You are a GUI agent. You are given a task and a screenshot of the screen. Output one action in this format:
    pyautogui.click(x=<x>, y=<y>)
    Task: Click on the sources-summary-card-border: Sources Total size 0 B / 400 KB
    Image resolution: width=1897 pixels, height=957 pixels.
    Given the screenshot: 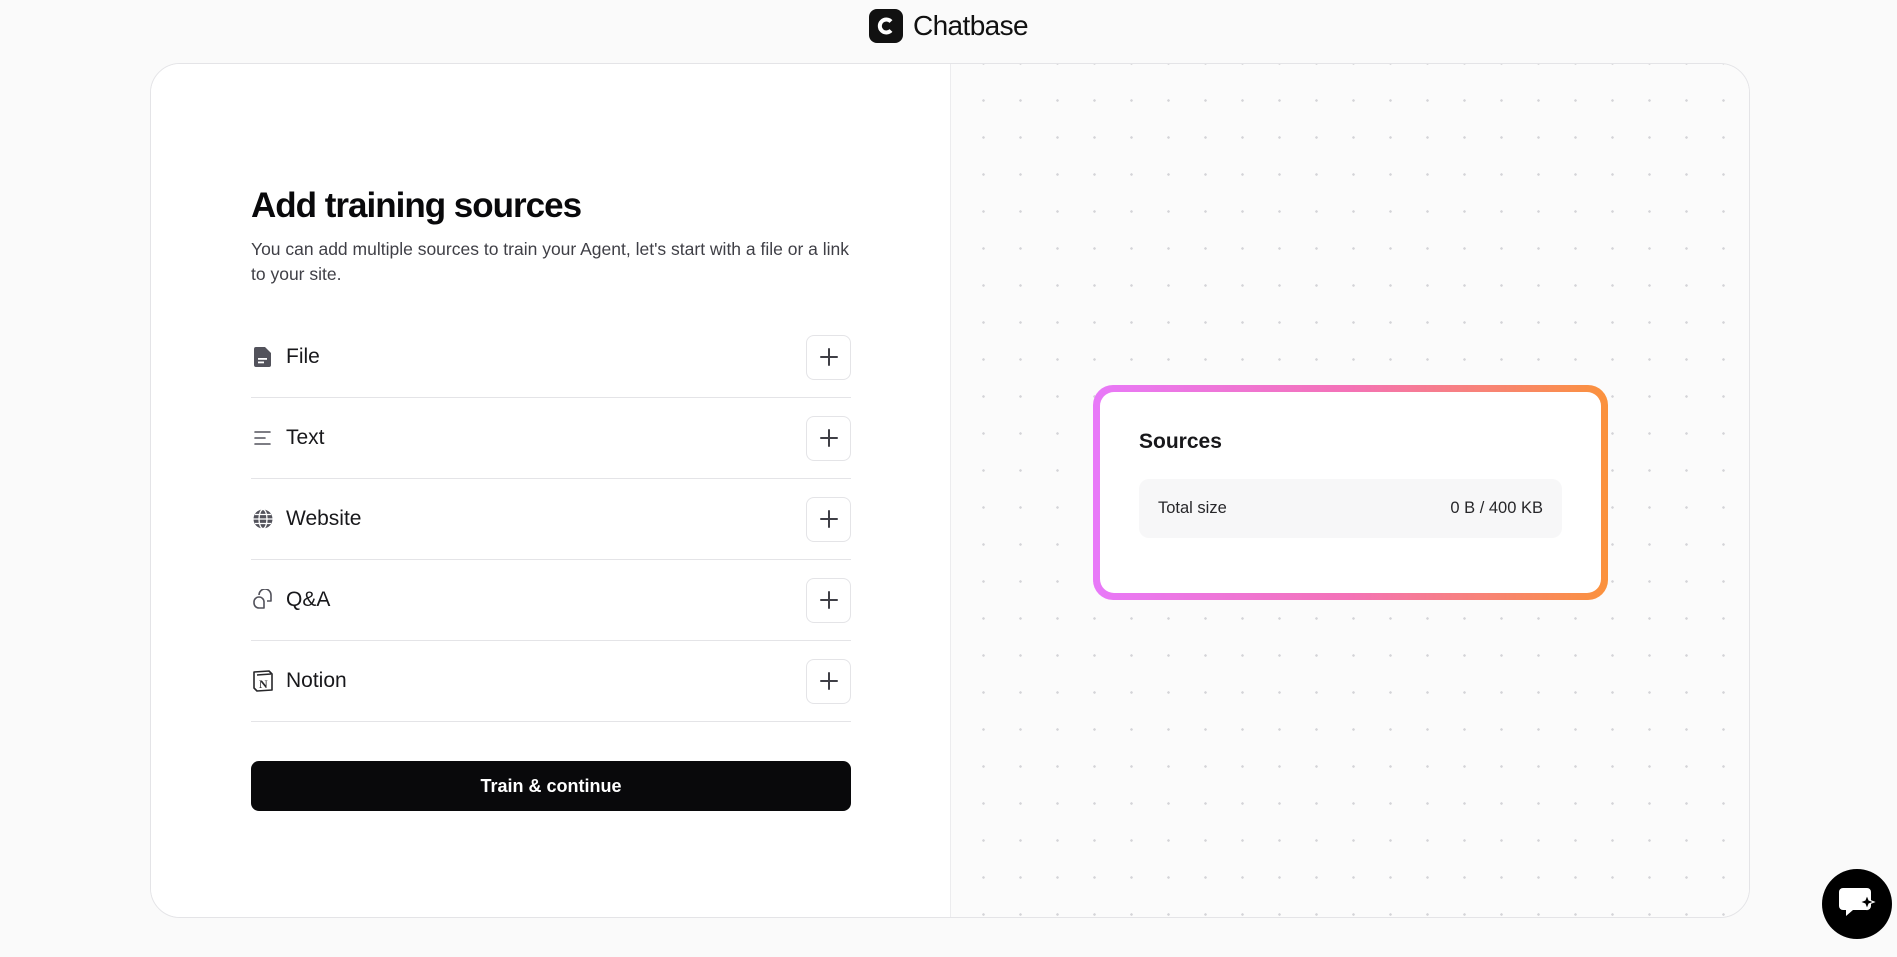 What is the action you would take?
    pyautogui.click(x=1350, y=492)
    